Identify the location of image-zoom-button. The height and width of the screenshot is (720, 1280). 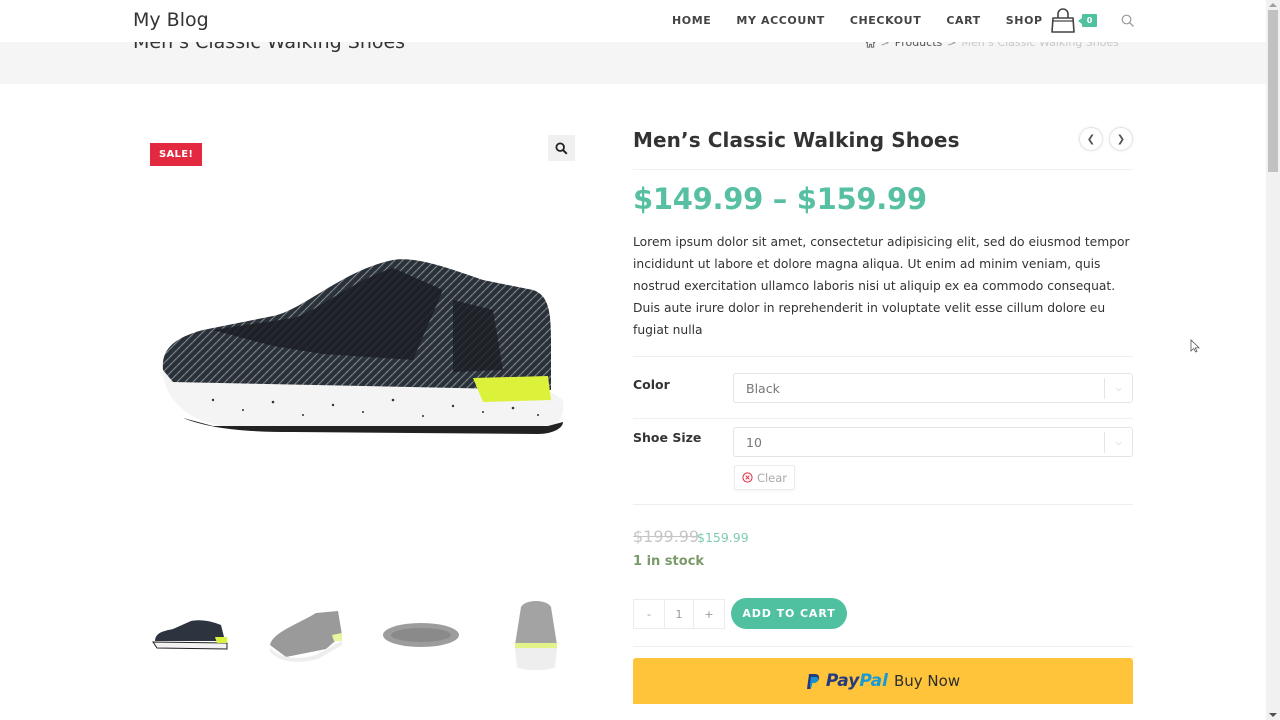
(561, 148).